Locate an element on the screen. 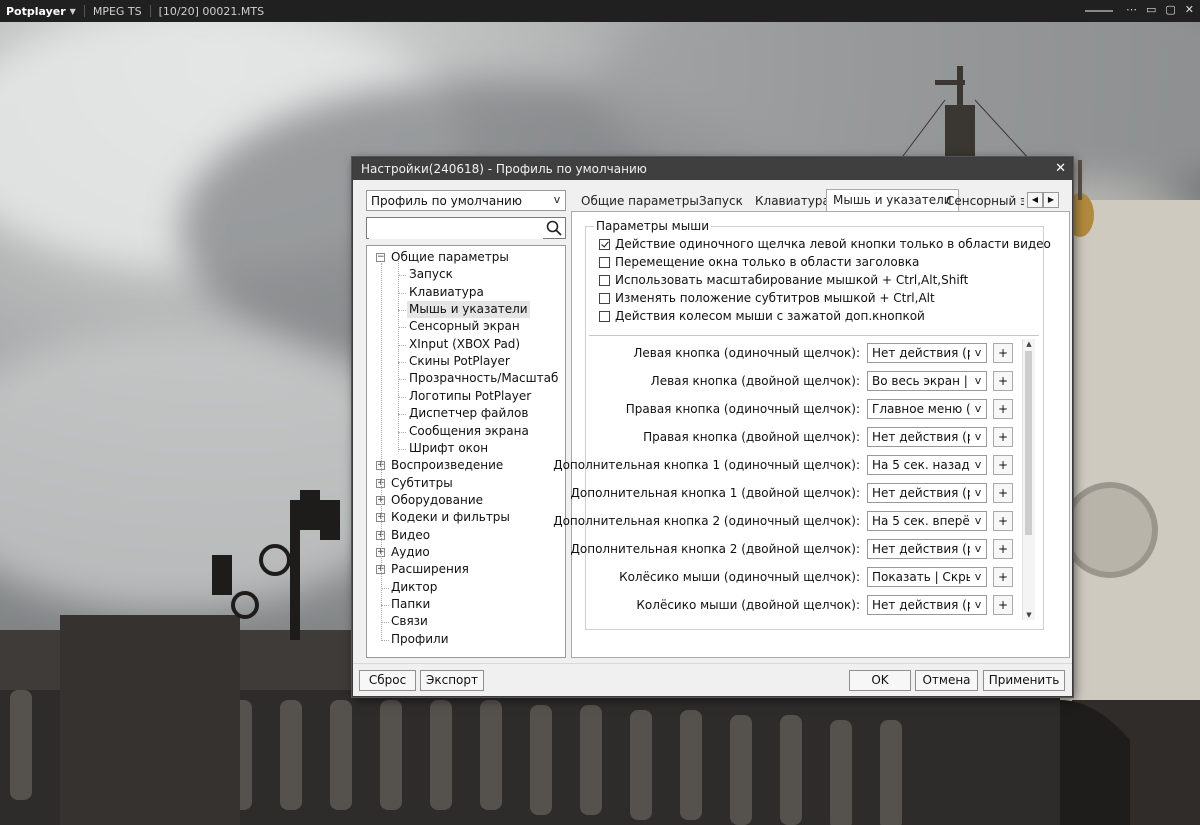 The width and height of the screenshot is (1200, 825). tree-item: XInput (XBOX Pad) is located at coordinates (464, 344).